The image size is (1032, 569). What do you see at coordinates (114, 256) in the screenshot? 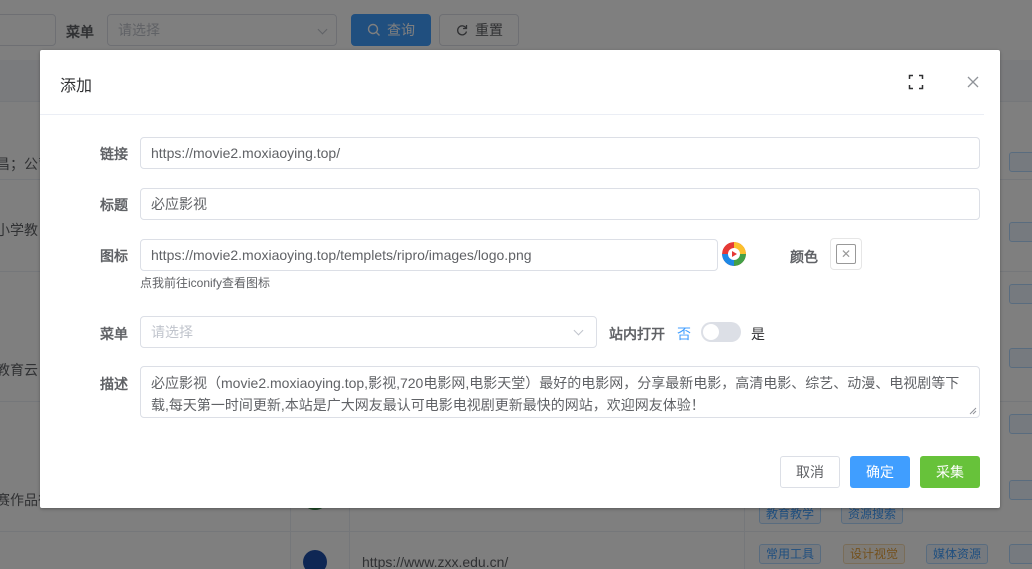
I see `icon-label: 图标` at bounding box center [114, 256].